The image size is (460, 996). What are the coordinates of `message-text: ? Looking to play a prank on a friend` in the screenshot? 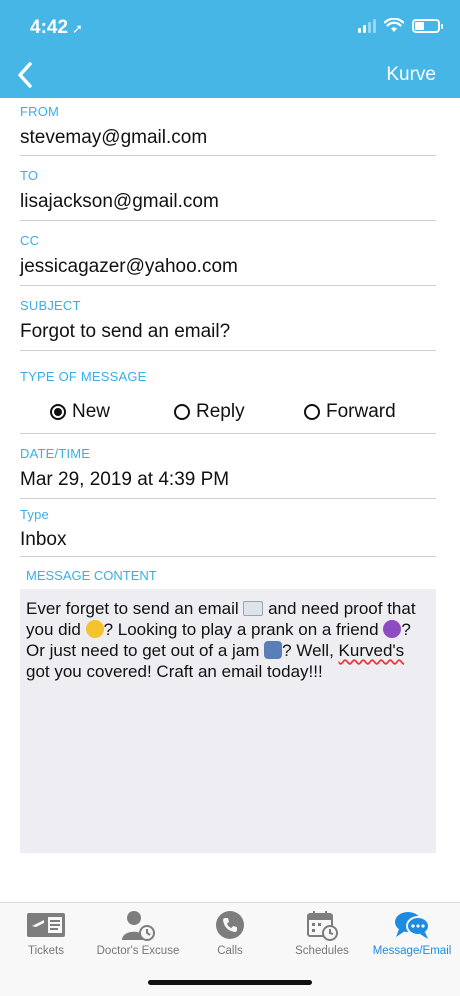 It's located at (241, 629).